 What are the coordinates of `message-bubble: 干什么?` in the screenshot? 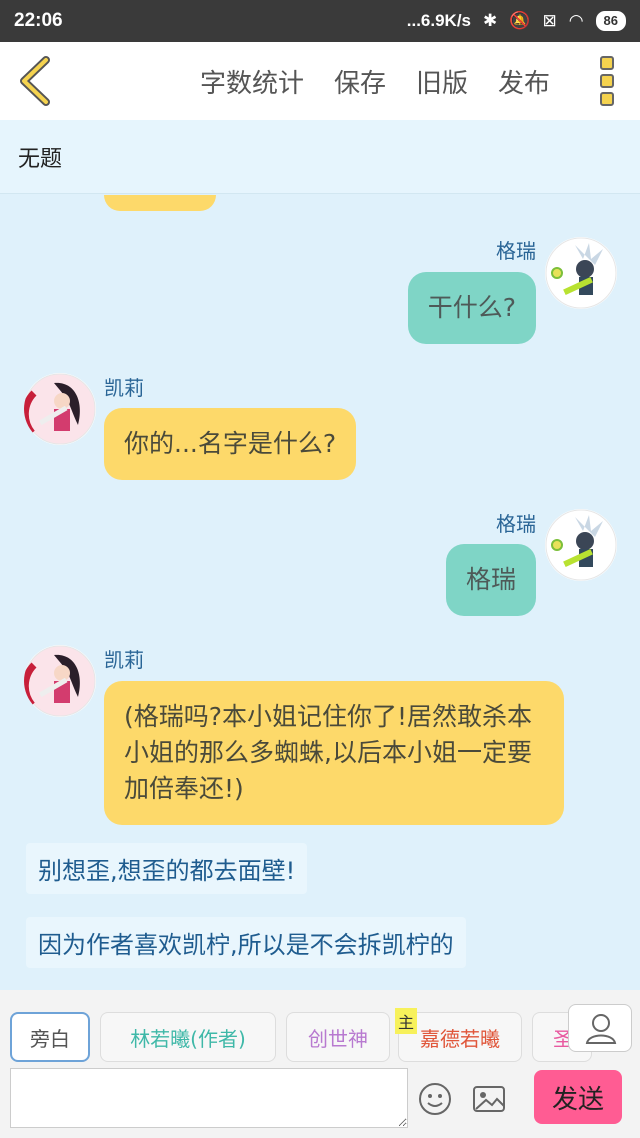 It's located at (471, 308).